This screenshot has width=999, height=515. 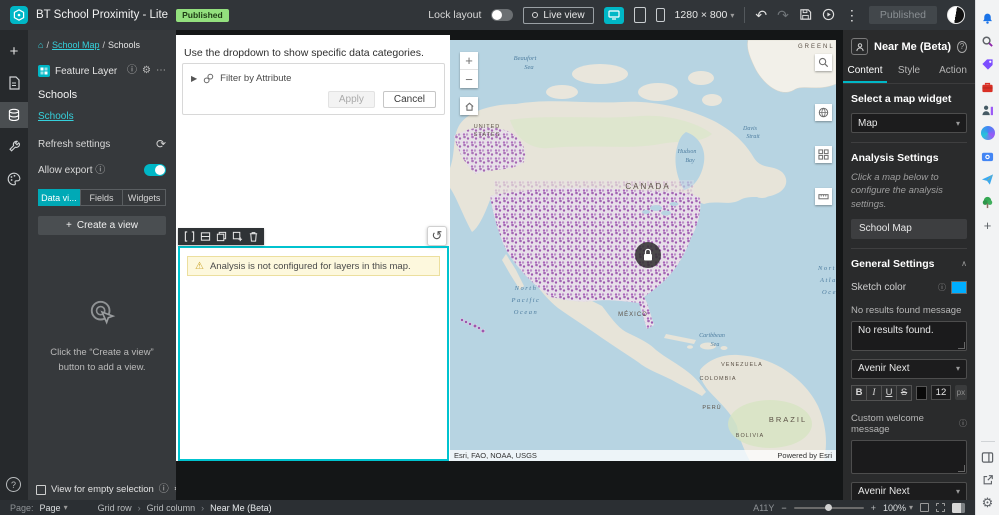 What do you see at coordinates (988, 18) in the screenshot?
I see `notifications-bell-icon` at bounding box center [988, 18].